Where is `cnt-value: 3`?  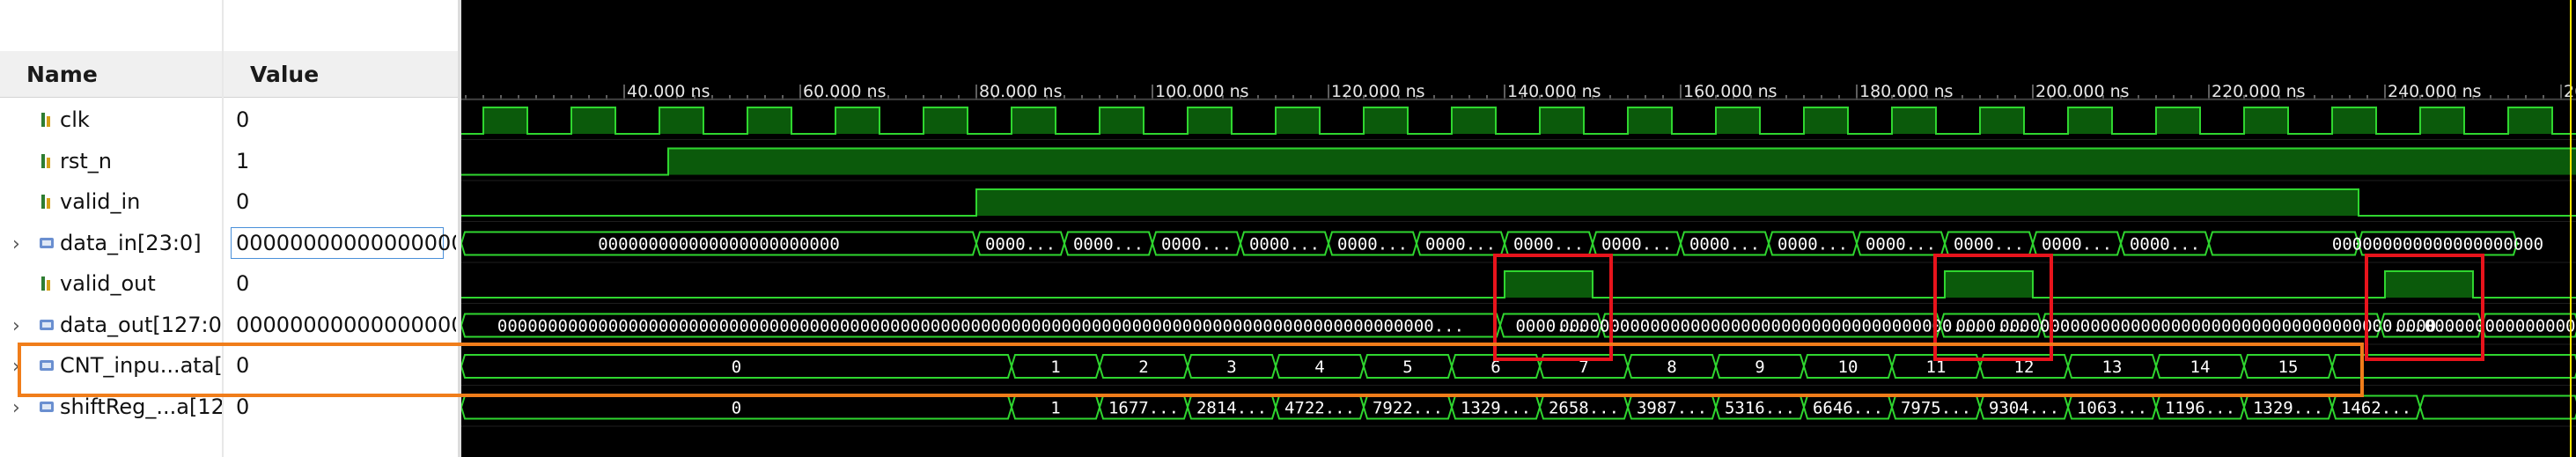
cnt-value: 3 is located at coordinates (1231, 367).